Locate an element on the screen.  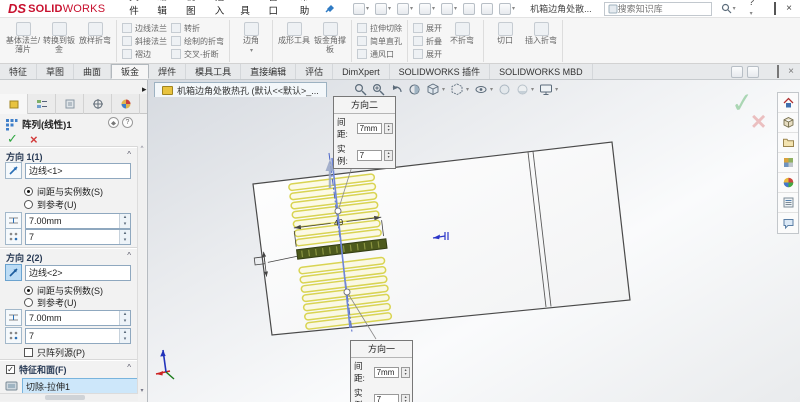
doc-close-button: × is located at coordinates (791, 71).